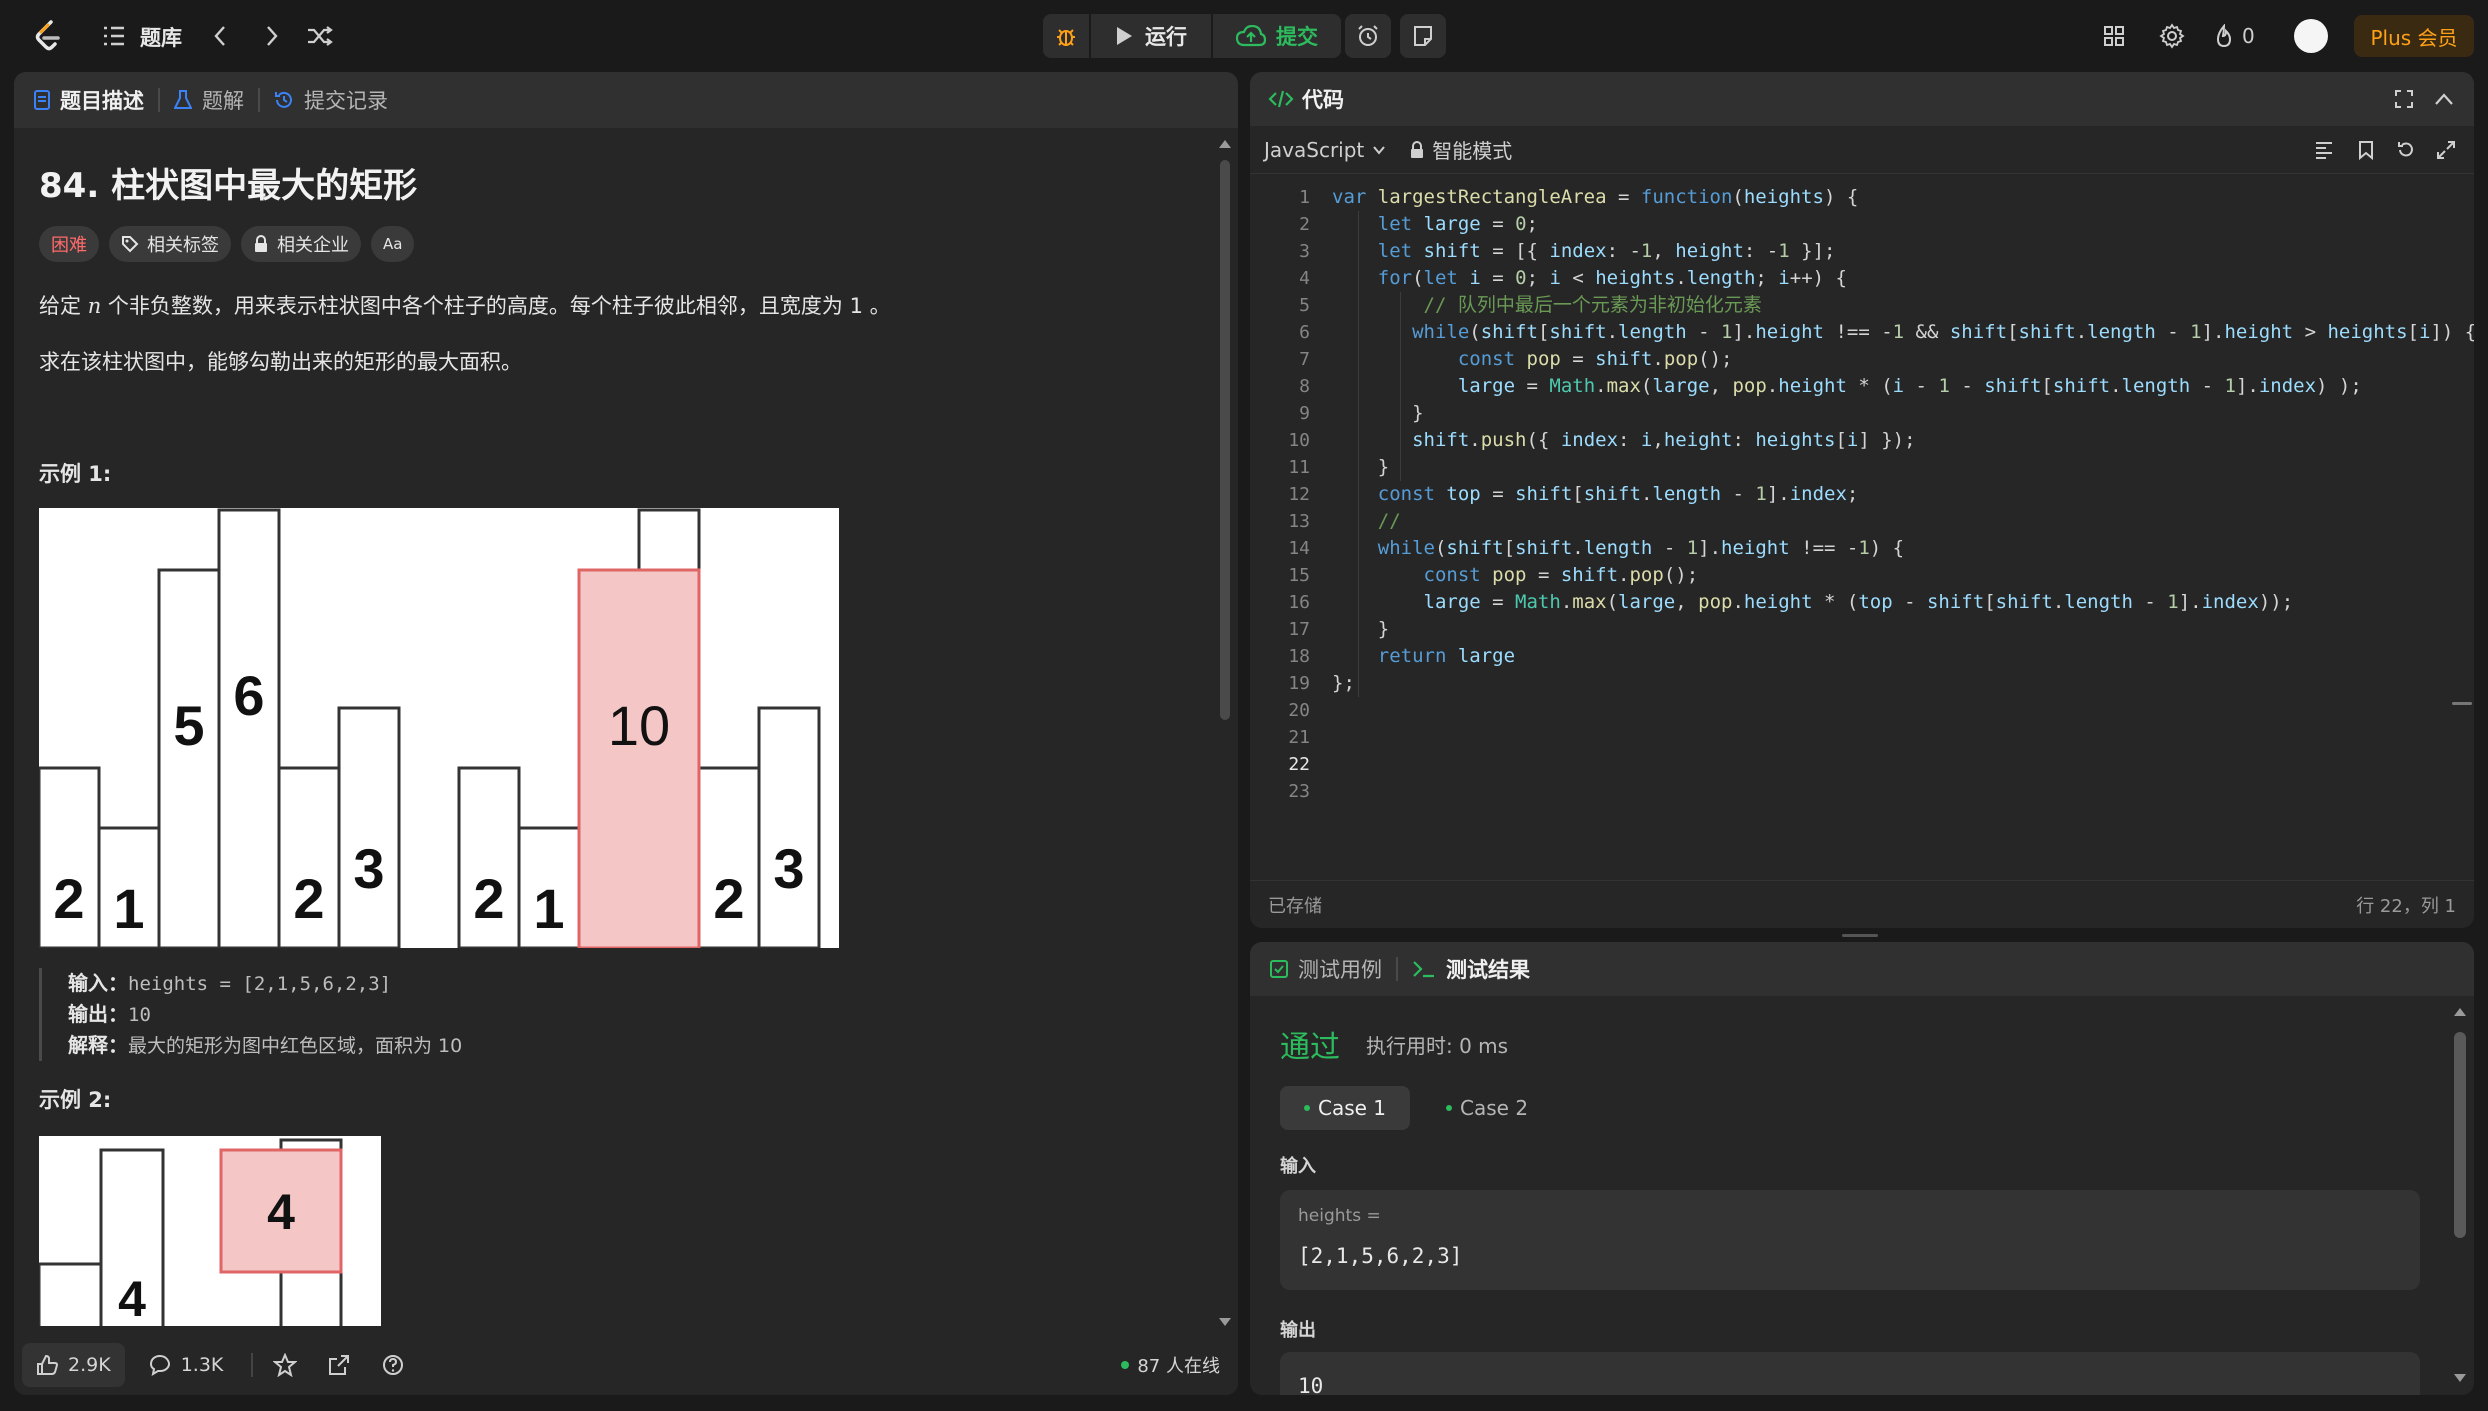  I want to click on editor-status-bar: 已存储 行 22，列 1, so click(1862, 904).